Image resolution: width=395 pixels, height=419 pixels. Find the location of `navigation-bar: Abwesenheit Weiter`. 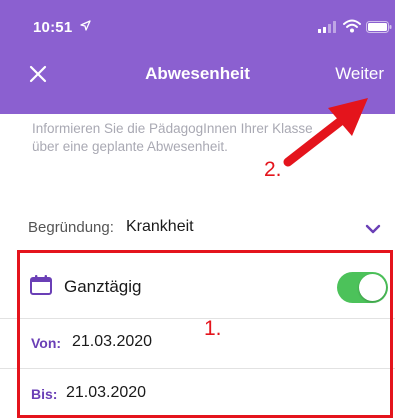

navigation-bar: Abwesenheit Weiter is located at coordinates (197, 74).